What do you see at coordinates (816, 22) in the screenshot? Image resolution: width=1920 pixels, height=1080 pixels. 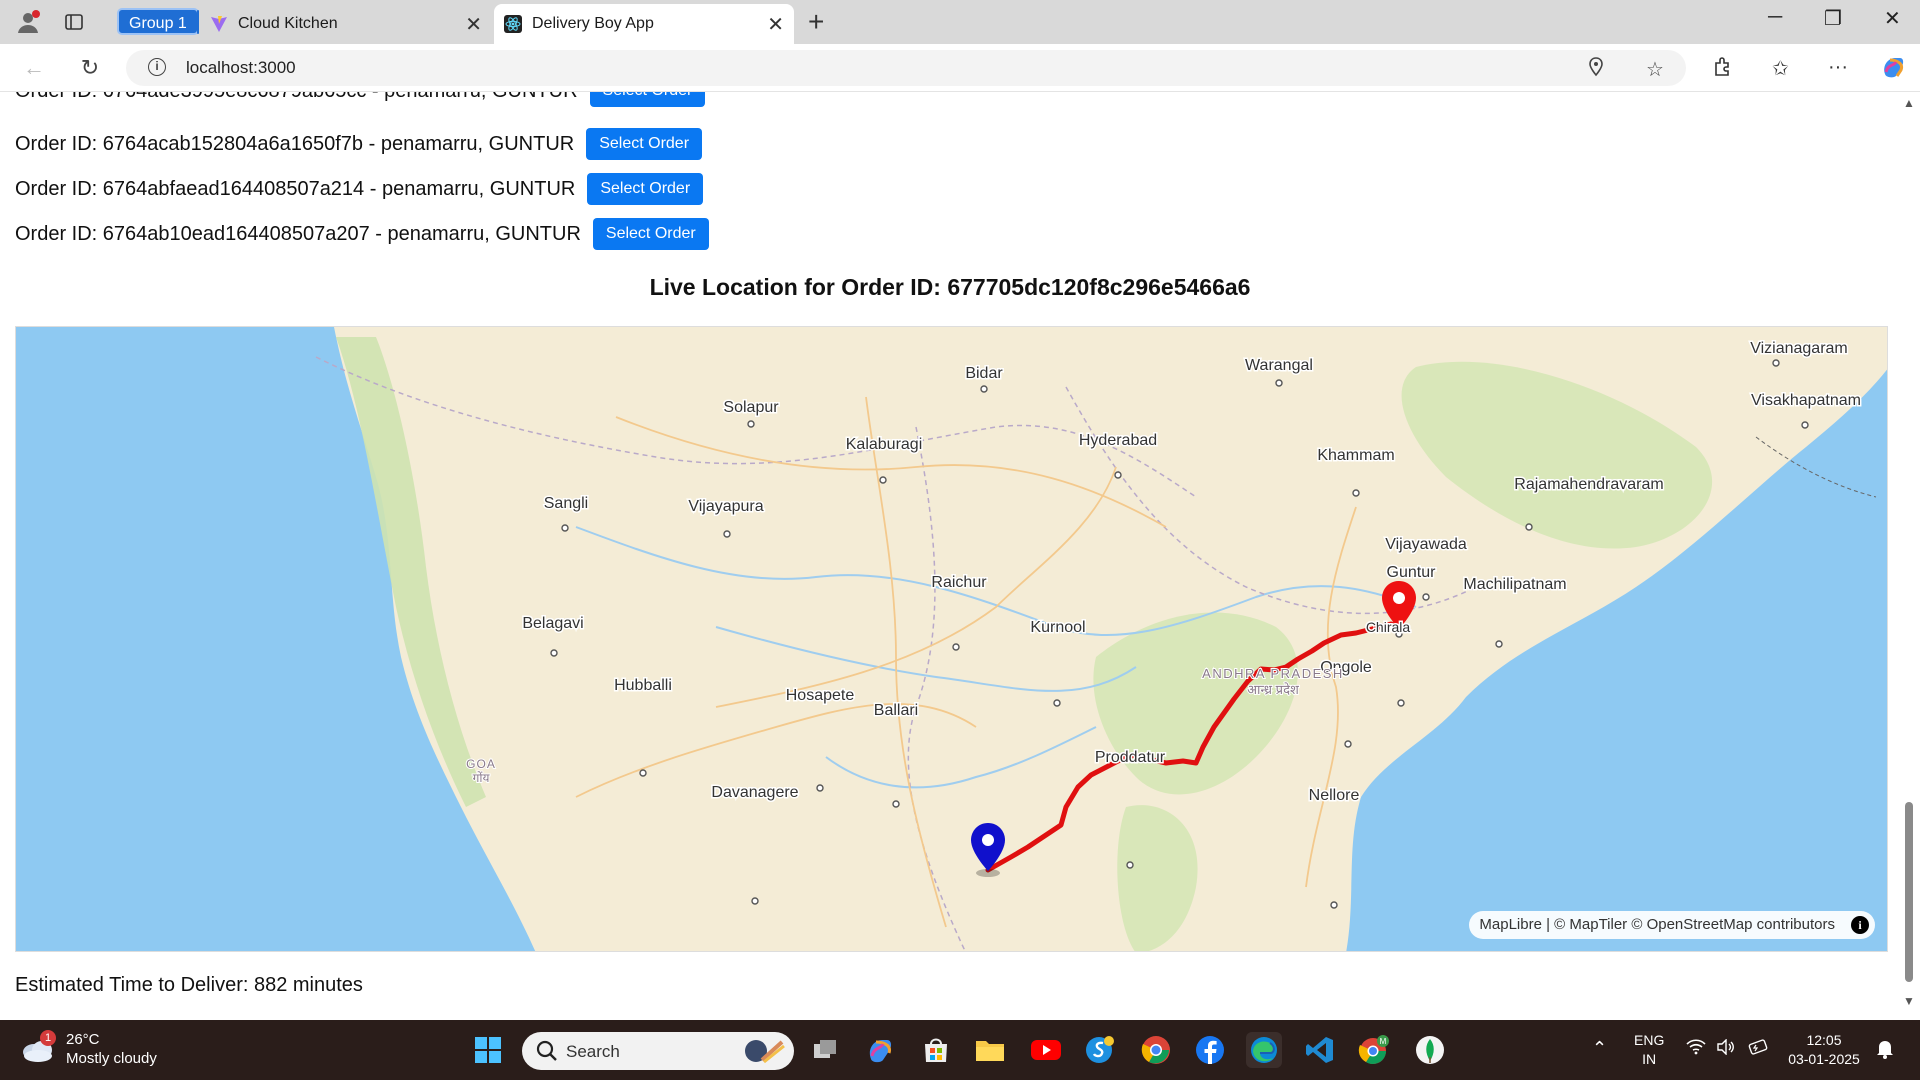 I see `new-tab-icon: +` at bounding box center [816, 22].